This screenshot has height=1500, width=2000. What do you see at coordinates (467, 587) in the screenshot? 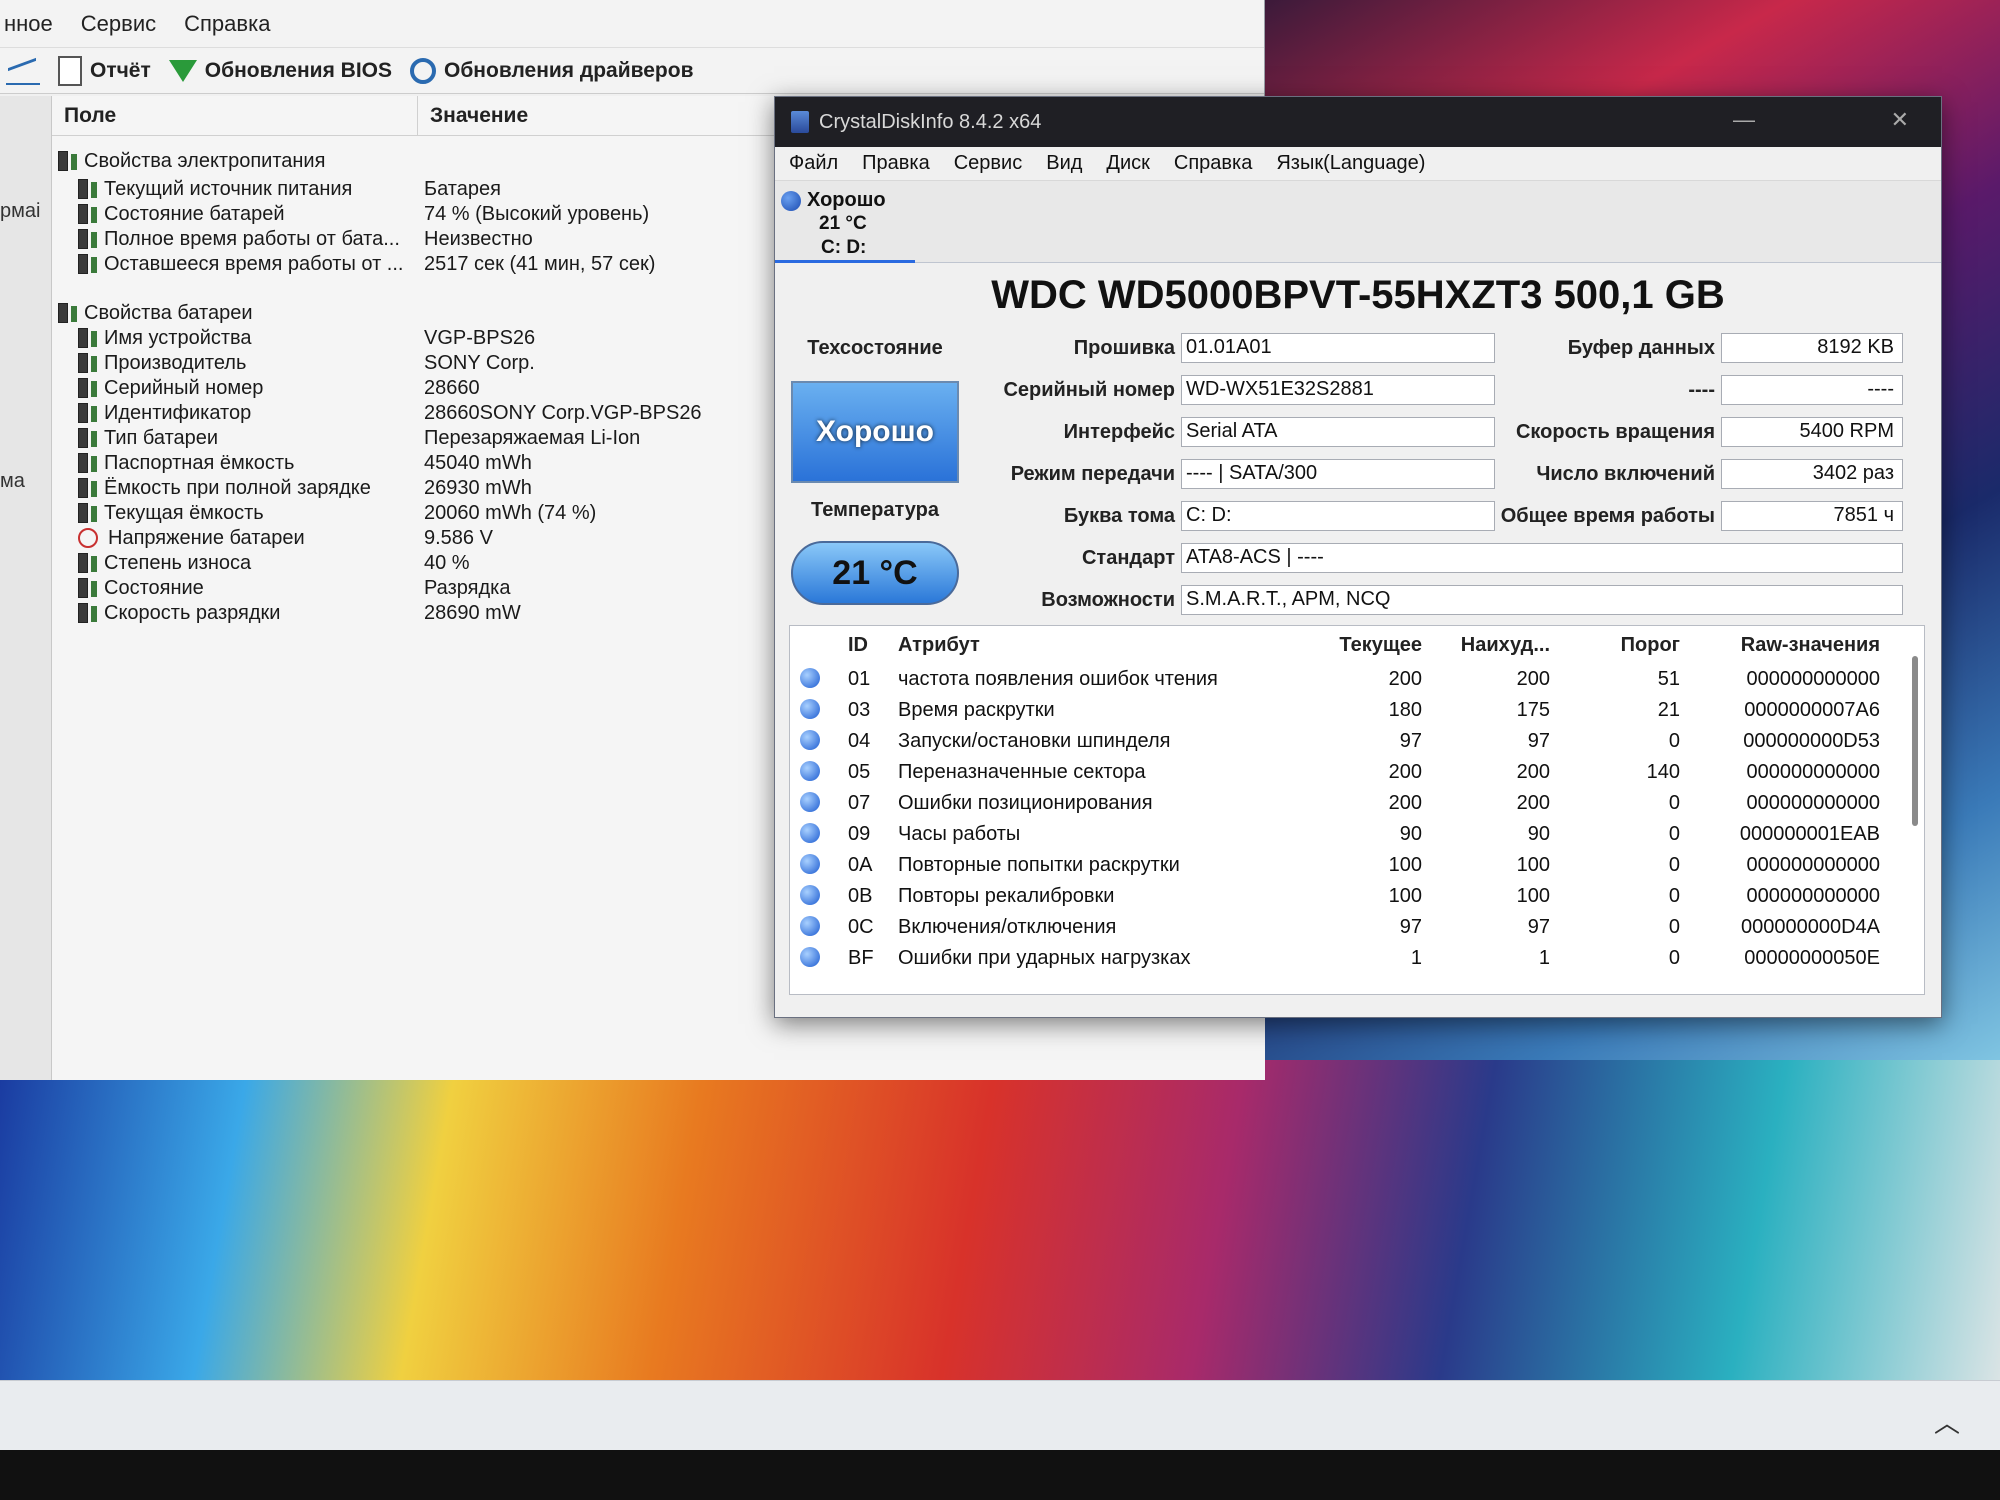
I see `property-value: Разрядка` at bounding box center [467, 587].